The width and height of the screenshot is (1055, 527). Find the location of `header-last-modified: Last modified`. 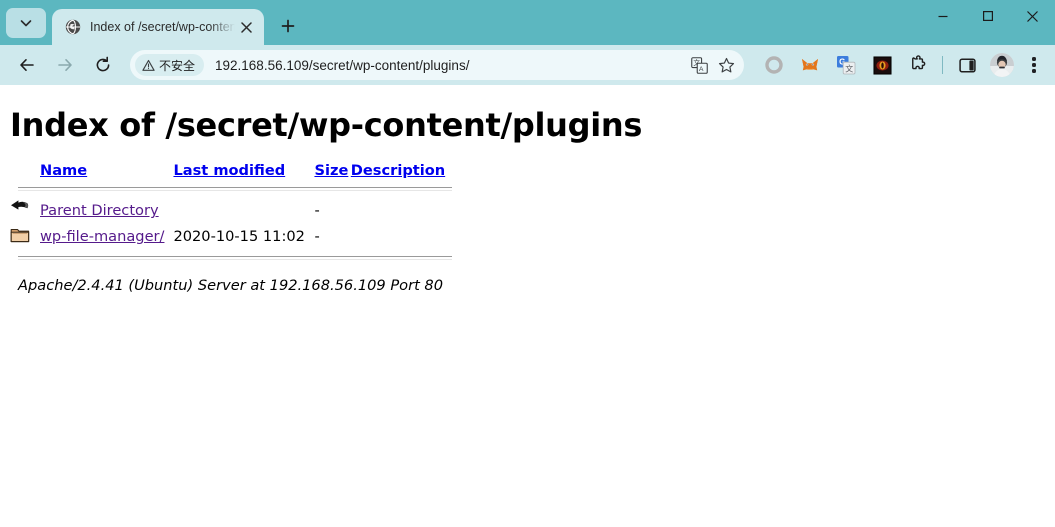

header-last-modified: Last modified is located at coordinates (243, 171).